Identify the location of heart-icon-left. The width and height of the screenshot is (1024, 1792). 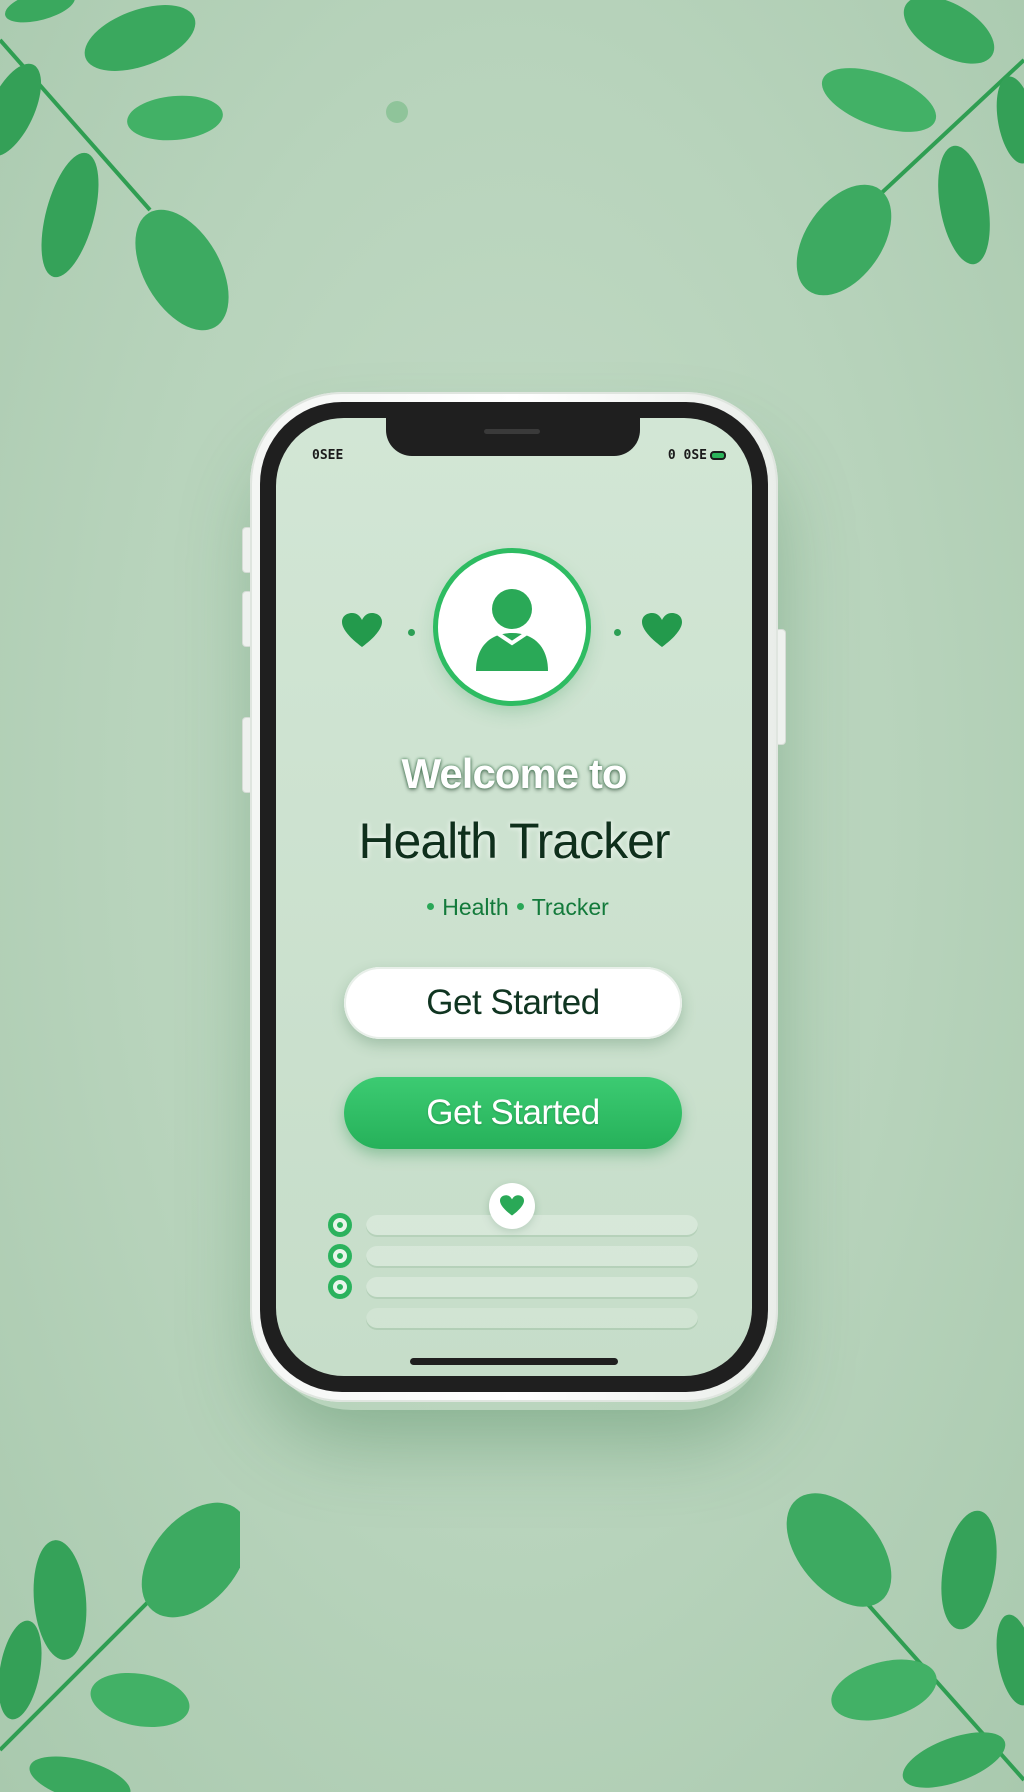
(362, 630).